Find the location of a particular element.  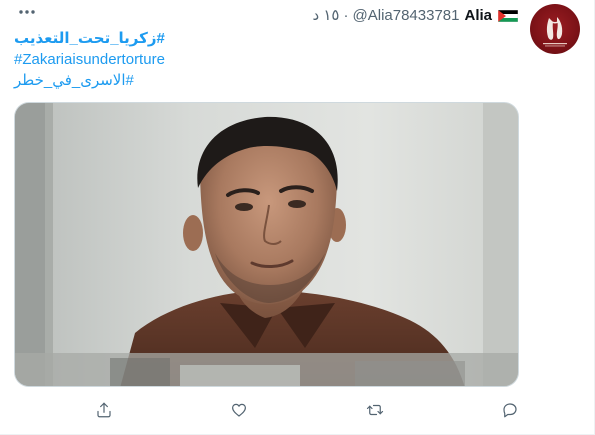

like-button is located at coordinates (239, 410).